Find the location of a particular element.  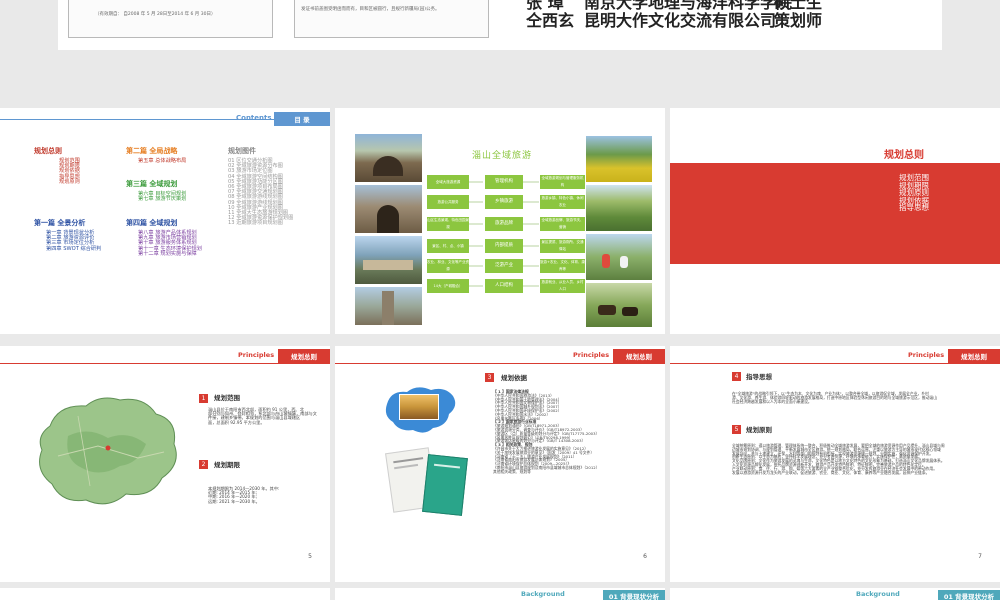

diagram-box: 景区提质、旅游厕所、交通驿站 is located at coordinates (562, 246).